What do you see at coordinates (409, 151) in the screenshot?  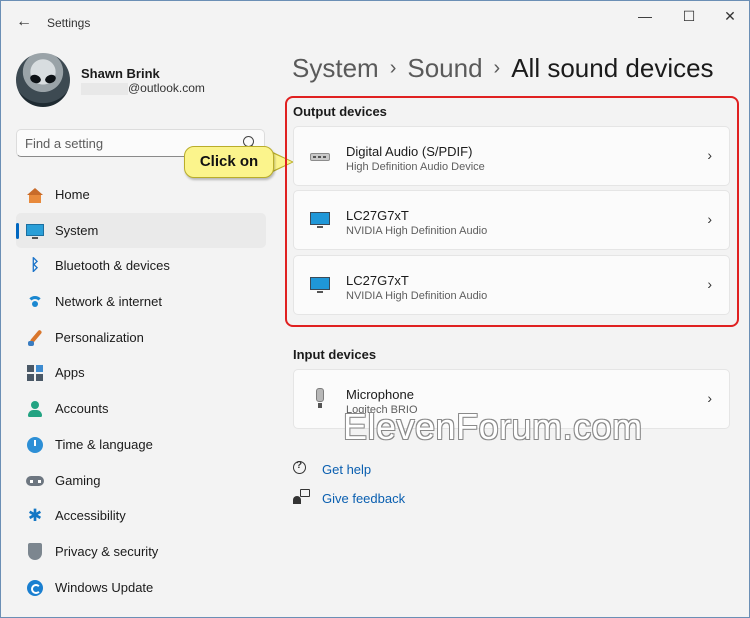 I see `device-name: Digital Audio (S/PDIF)` at bounding box center [409, 151].